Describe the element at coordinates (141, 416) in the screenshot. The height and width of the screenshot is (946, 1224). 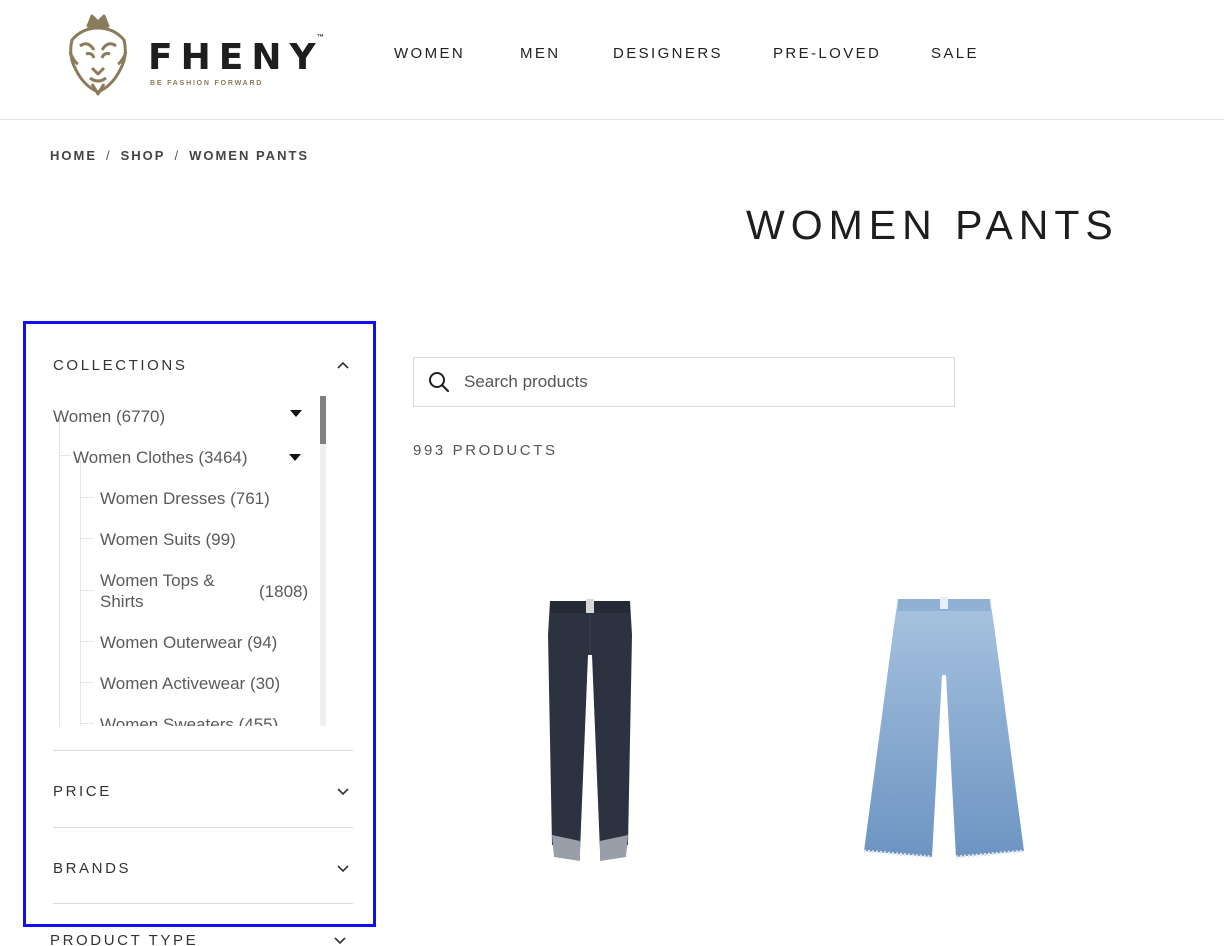
I see `collection-count: (6770)` at that location.